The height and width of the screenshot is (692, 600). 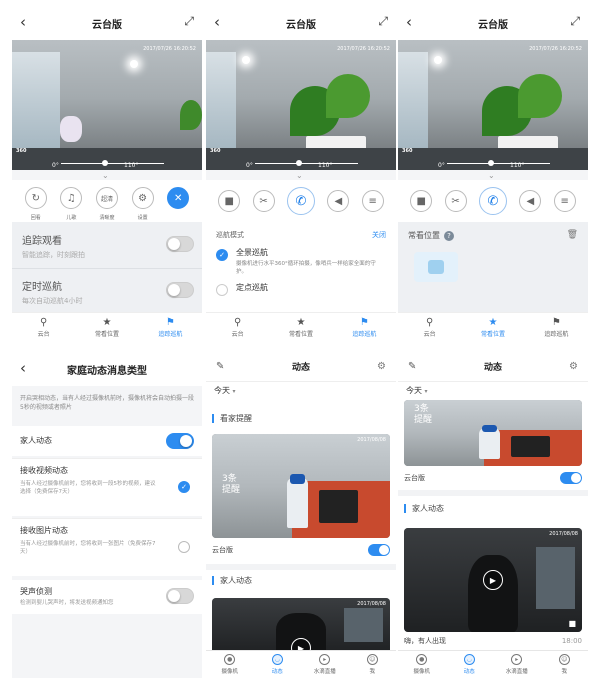 I want to click on event-row: 嗨，有人出现 18:00, so click(x=493, y=641).